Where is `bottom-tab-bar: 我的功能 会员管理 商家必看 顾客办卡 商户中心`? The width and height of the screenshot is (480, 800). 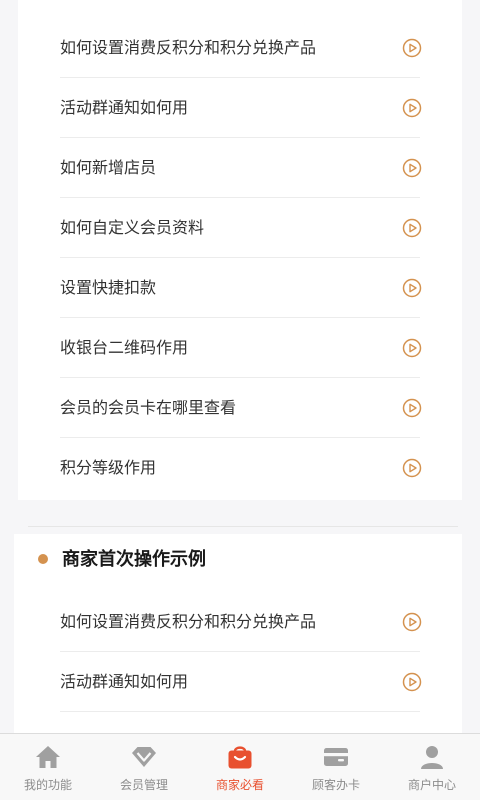
bottom-tab-bar: 我的功能 会员管理 商家必看 顾客办卡 商户中心 is located at coordinates (240, 766).